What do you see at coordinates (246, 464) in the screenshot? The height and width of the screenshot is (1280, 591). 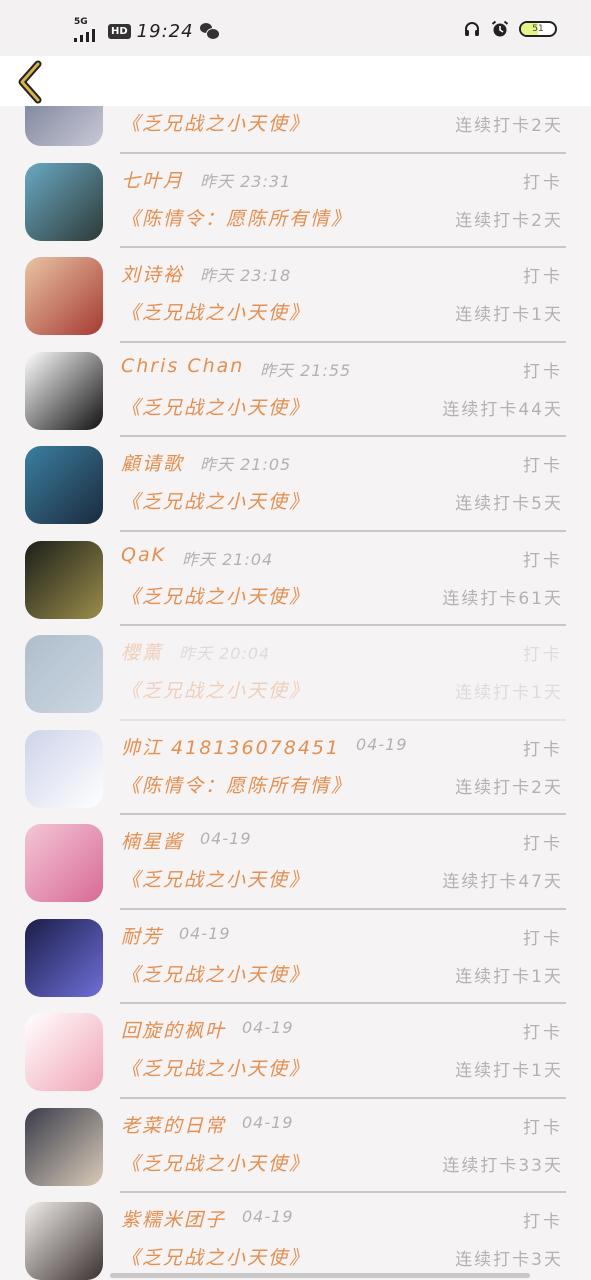 I see `checkin-time: 昨天 21:05` at bounding box center [246, 464].